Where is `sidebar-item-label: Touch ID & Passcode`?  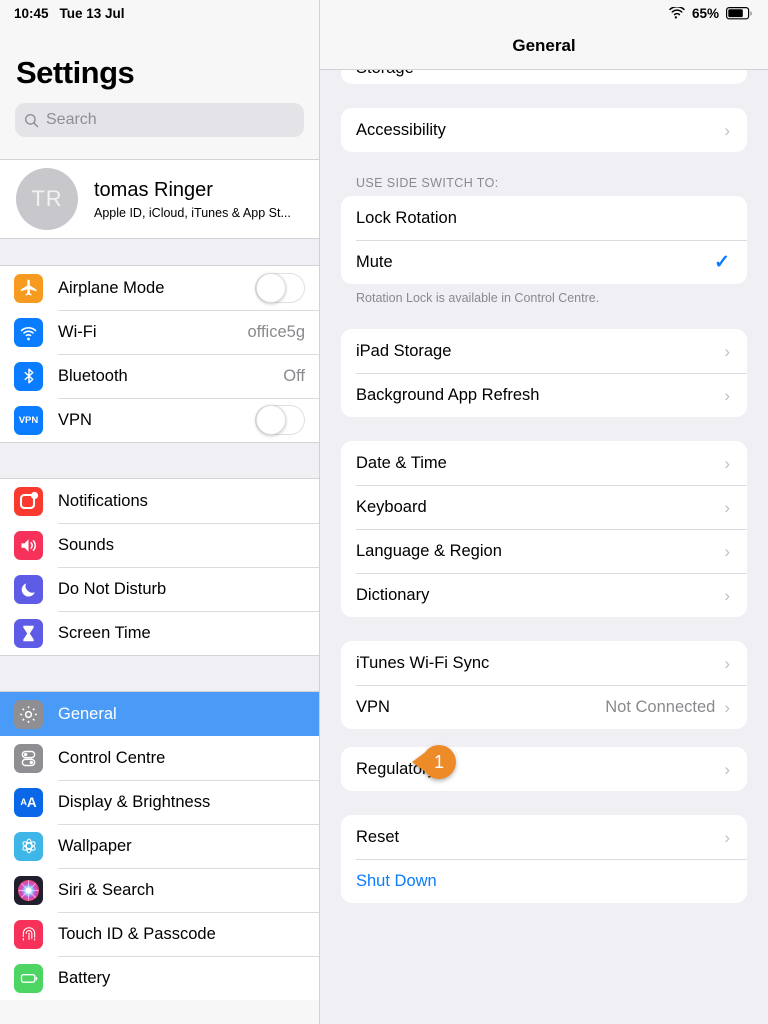
sidebar-item-label: Touch ID & Passcode is located at coordinates (137, 933).